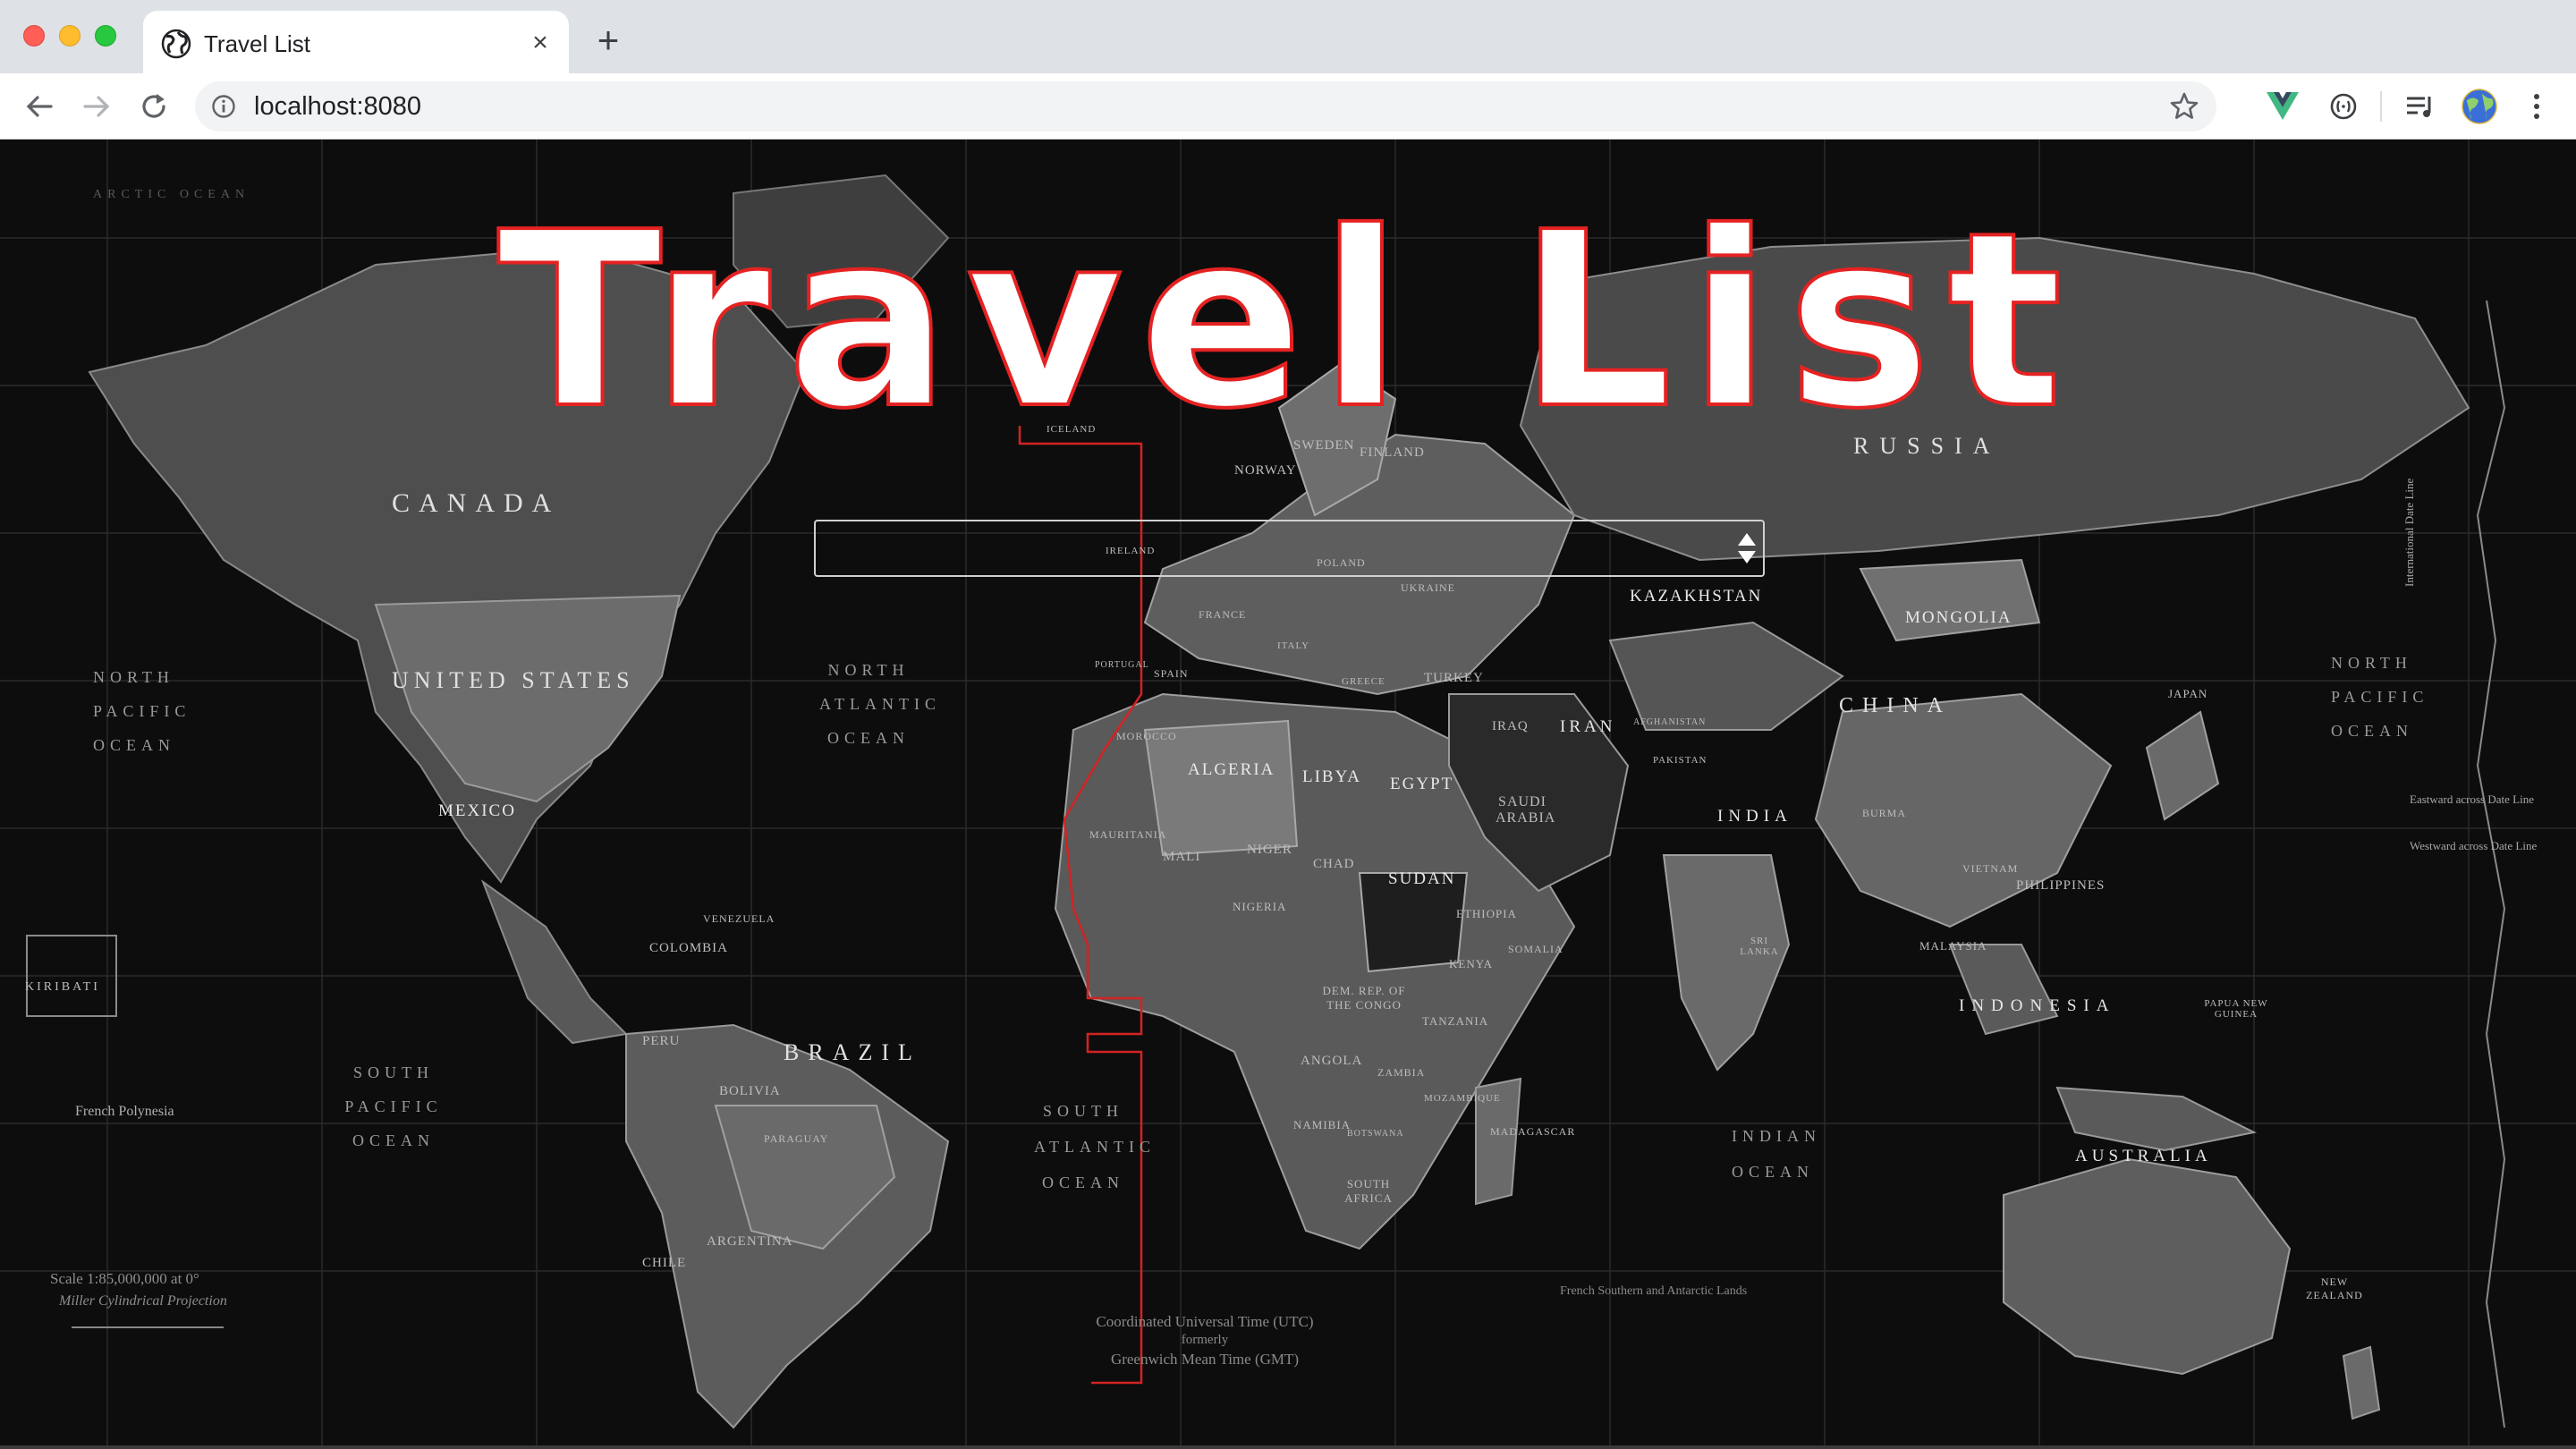 This screenshot has width=2576, height=1449. Describe the element at coordinates (1287, 321) in the screenshot. I see `page-title: Travel List` at that location.